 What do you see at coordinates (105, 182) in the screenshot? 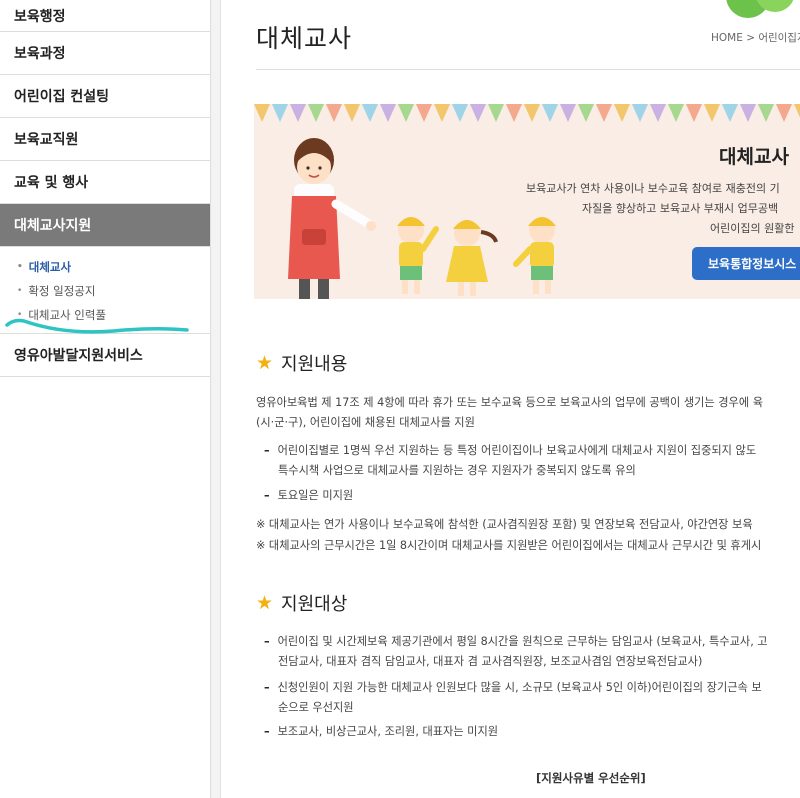
I see `sidebar-item-education-events: 교육 및 행사` at bounding box center [105, 182].